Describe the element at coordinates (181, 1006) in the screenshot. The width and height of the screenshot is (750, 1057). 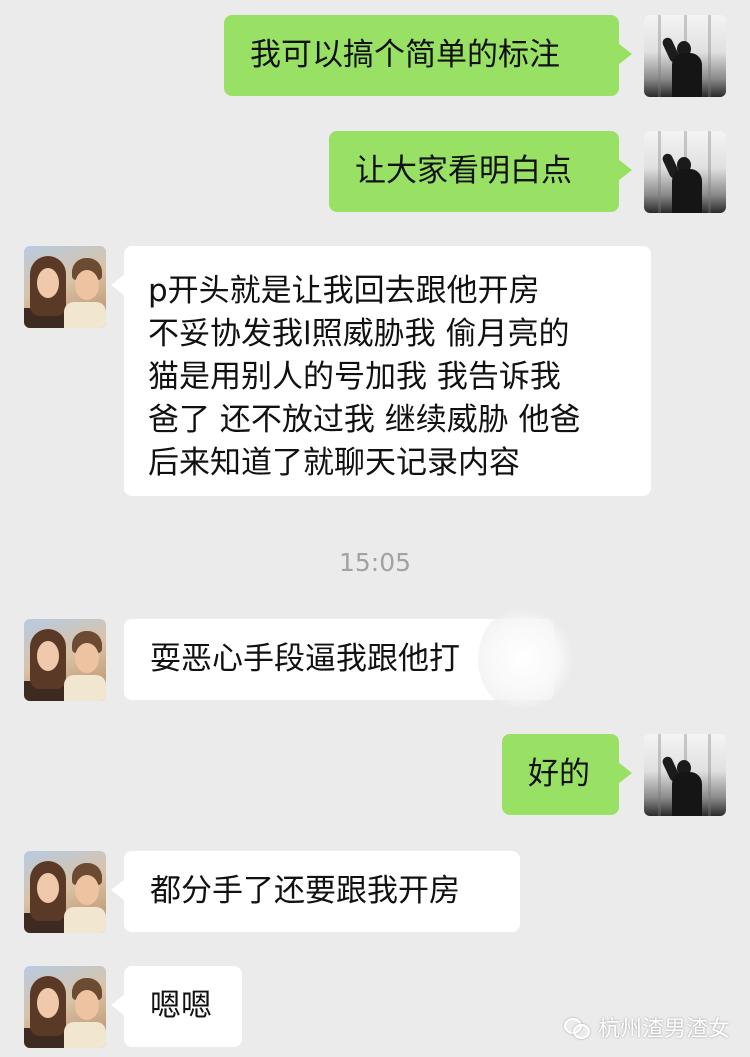
I see `message-text: 嗯嗯` at that location.